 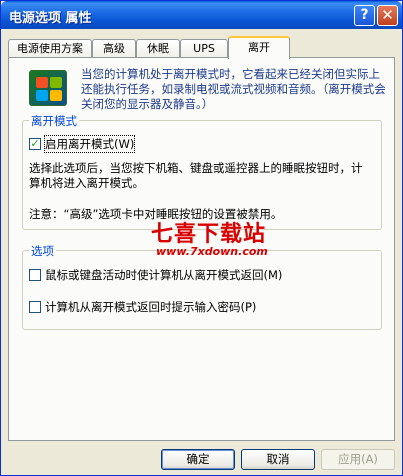 I want to click on checkmark-icon: ✓, so click(x=35, y=143).